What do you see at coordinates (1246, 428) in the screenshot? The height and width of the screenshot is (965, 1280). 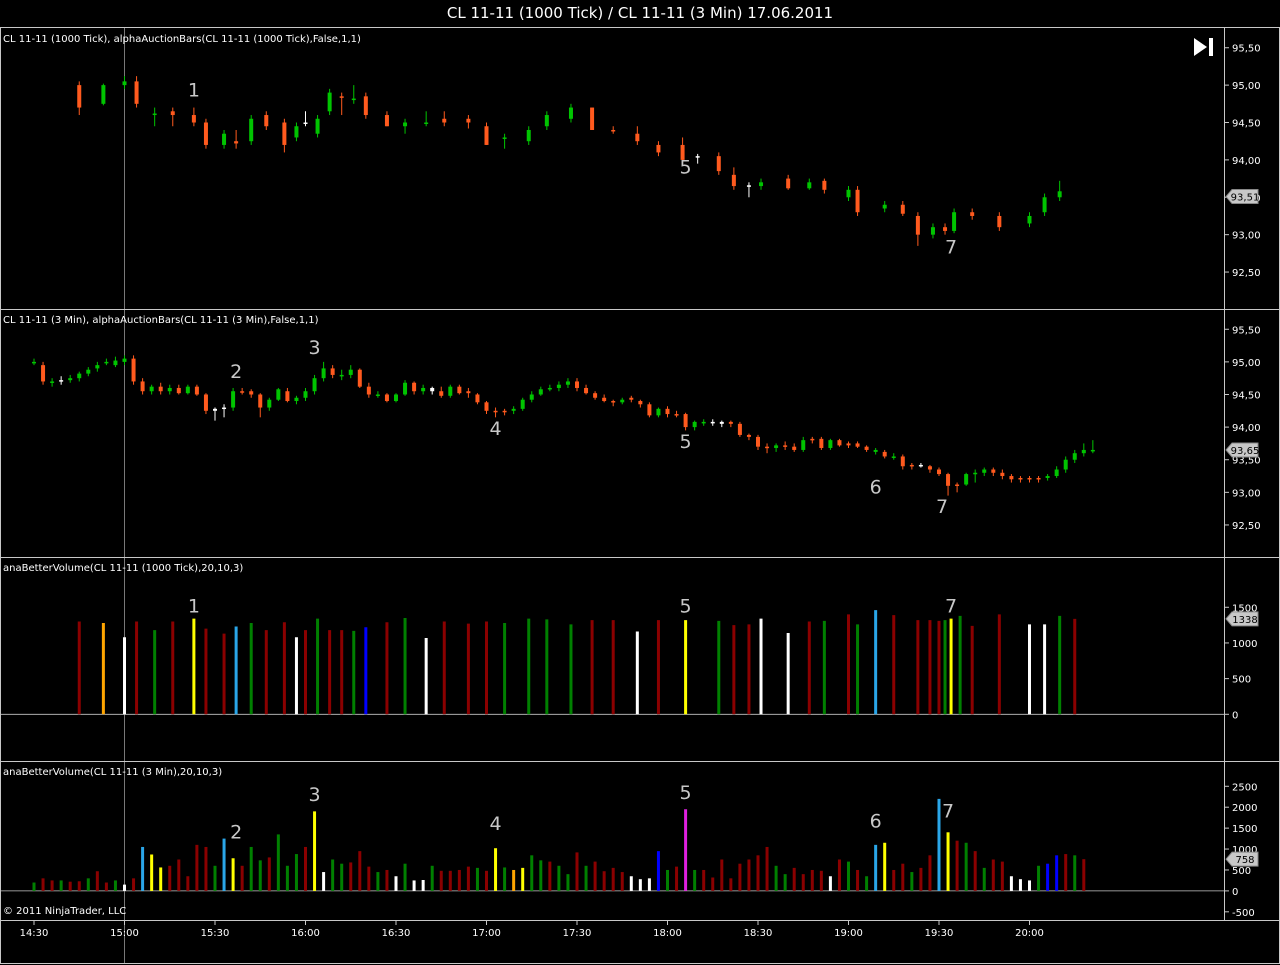 I see `price-tick-label: 94,00` at bounding box center [1246, 428].